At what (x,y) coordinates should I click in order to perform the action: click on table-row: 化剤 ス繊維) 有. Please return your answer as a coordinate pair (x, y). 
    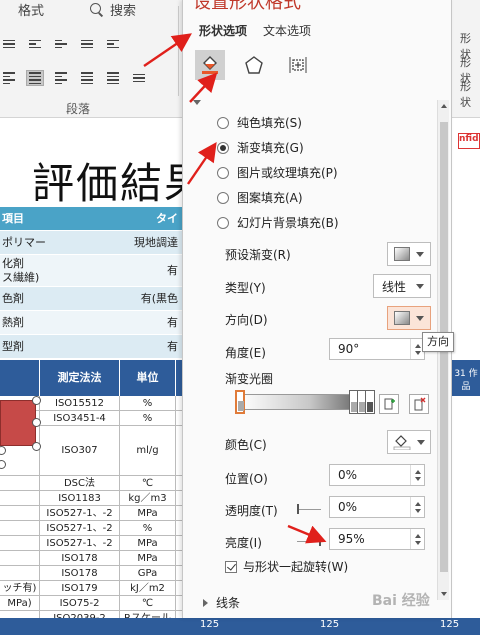
    Looking at the image, I should click on (91, 271).